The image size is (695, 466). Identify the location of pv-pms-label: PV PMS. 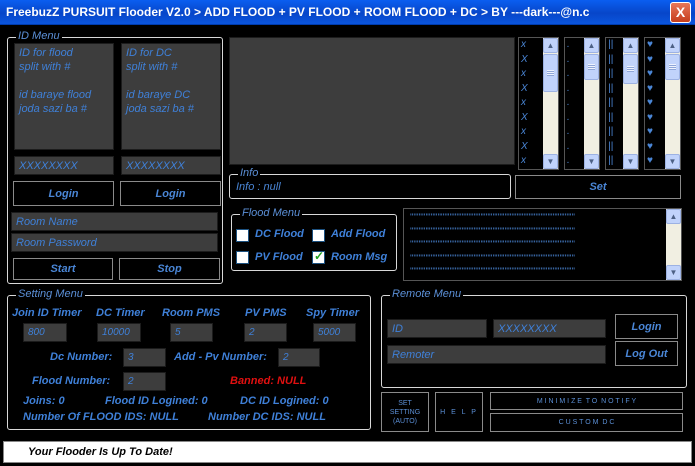
(266, 313).